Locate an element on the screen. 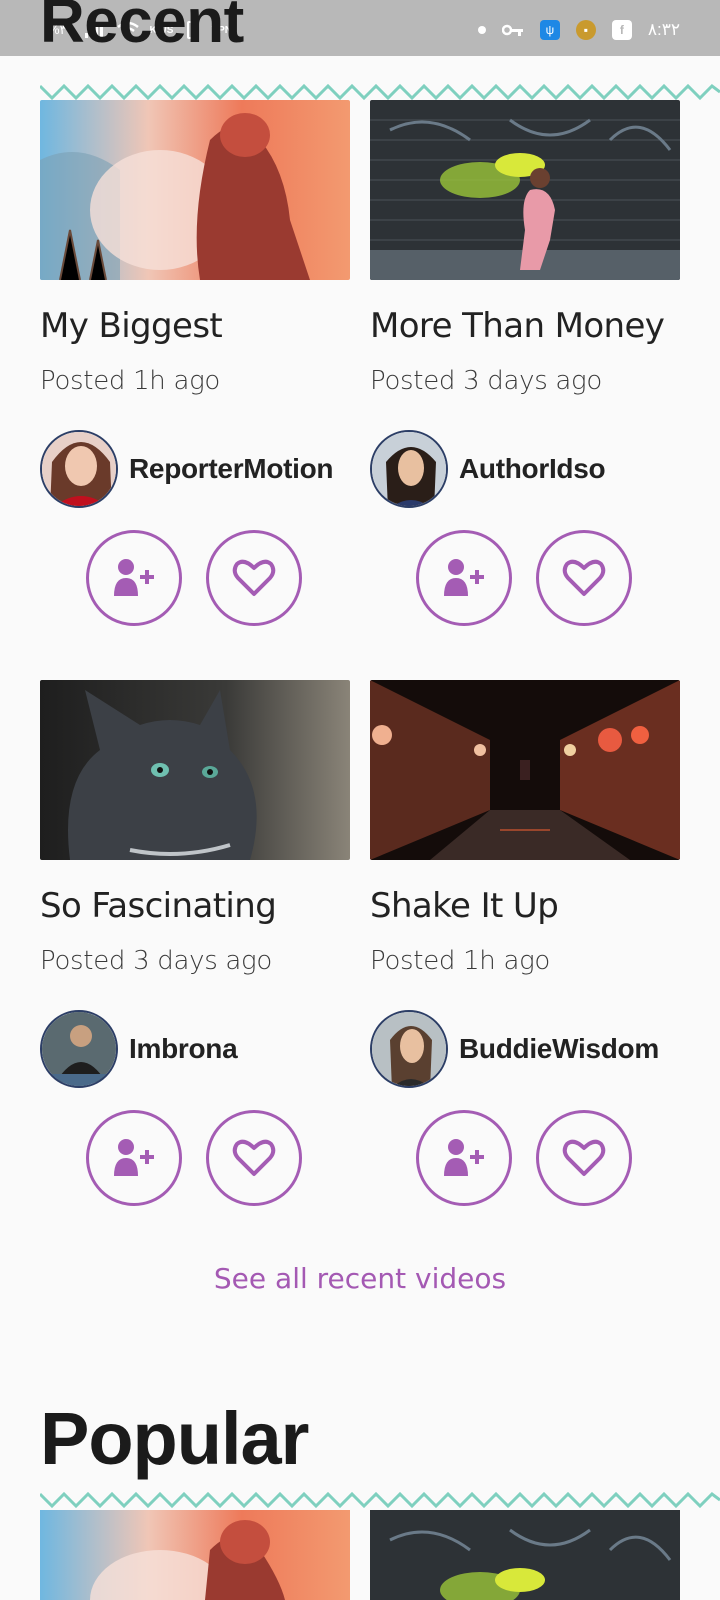 The image size is (720, 1600). author-row: ReporterMotion is located at coordinates (187, 469).